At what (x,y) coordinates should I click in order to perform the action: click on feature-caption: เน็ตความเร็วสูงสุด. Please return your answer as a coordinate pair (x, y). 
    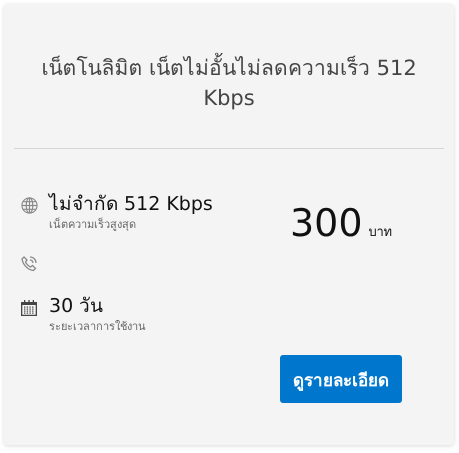
    Looking at the image, I should click on (93, 225).